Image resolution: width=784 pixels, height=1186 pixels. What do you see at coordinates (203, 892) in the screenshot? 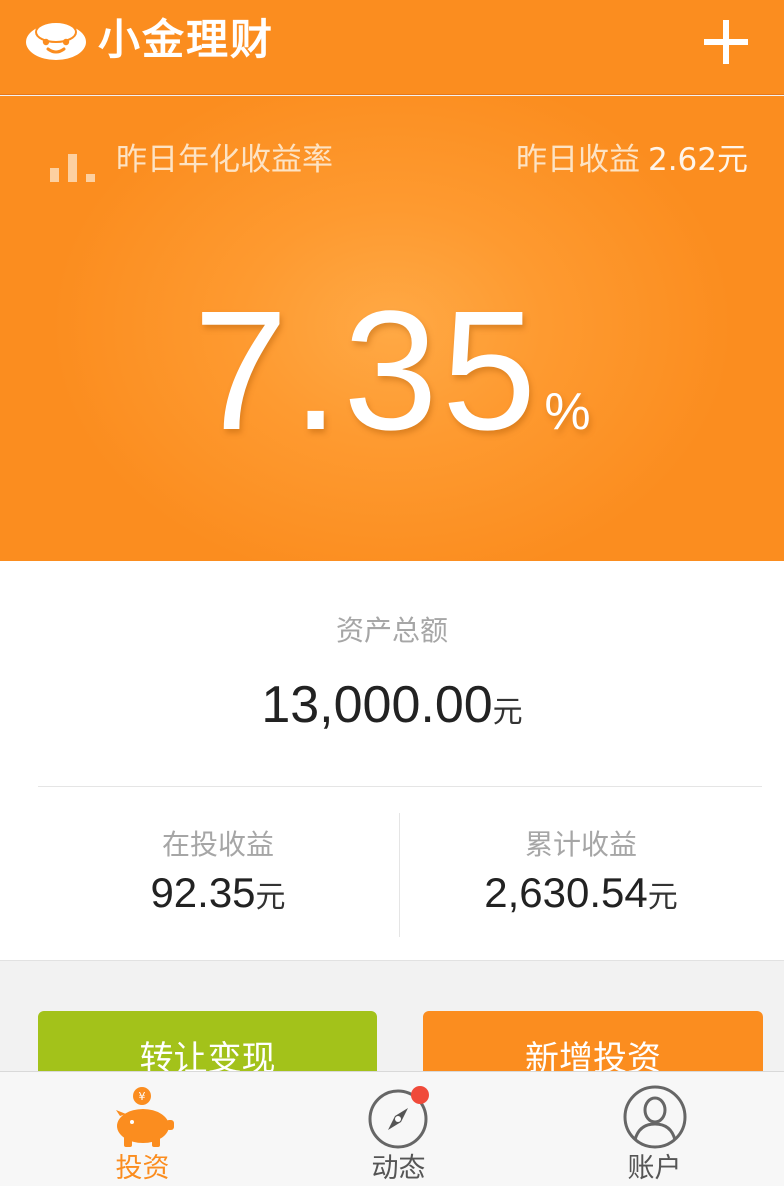
I see `holding-earnings-value: 92.35` at bounding box center [203, 892].